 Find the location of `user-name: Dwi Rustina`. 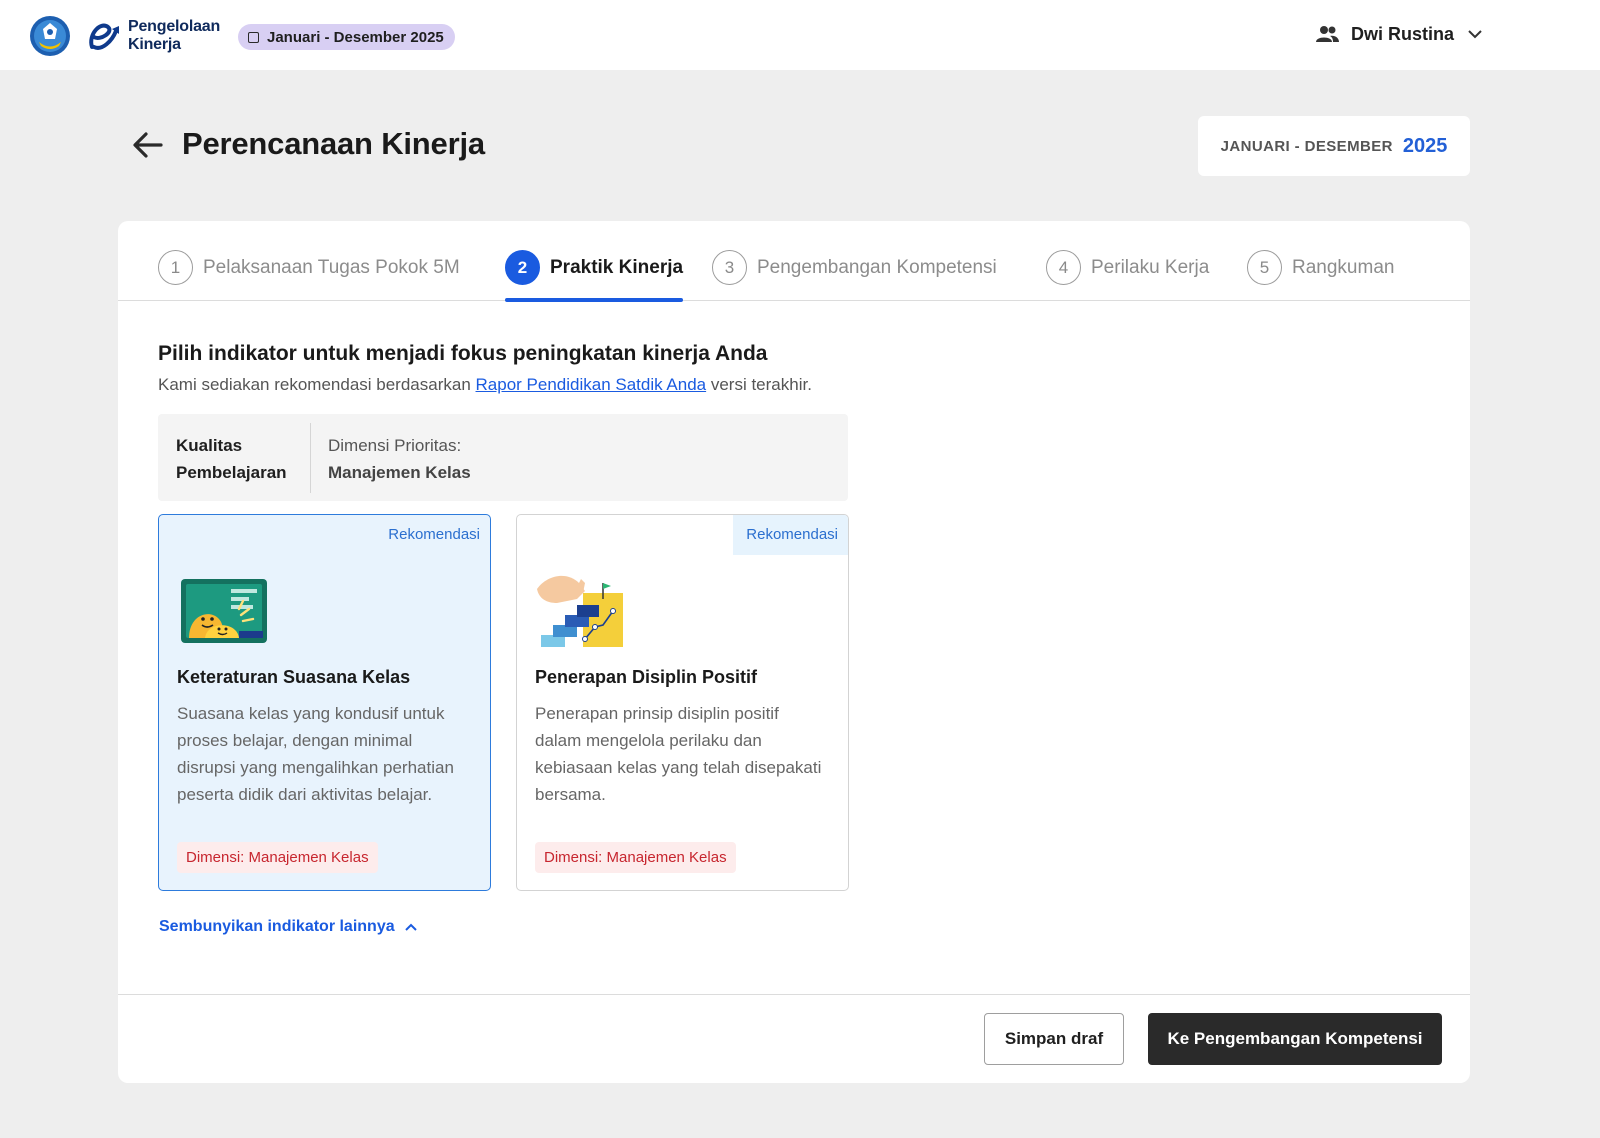

user-name: Dwi Rustina is located at coordinates (1403, 33).